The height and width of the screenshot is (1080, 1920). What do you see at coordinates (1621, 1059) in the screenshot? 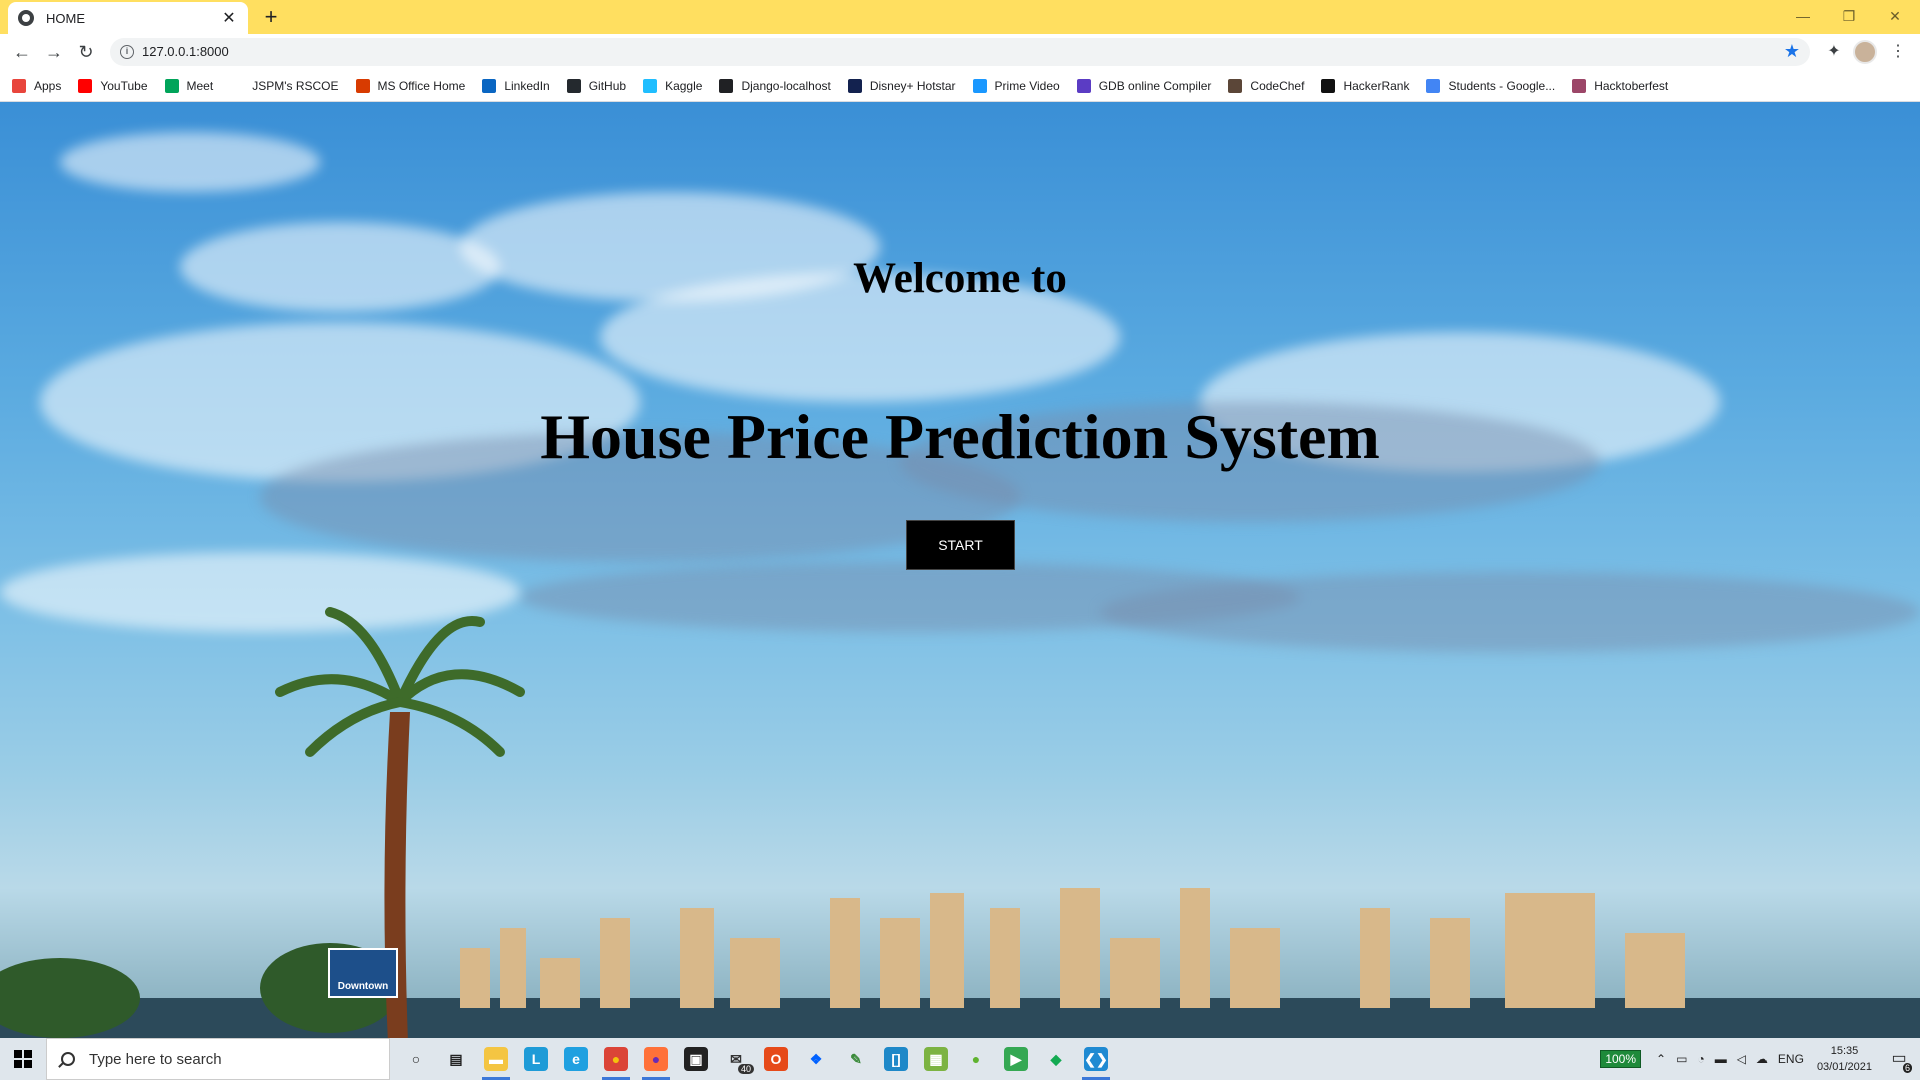
I see `battery-indicator: 100%` at bounding box center [1621, 1059].